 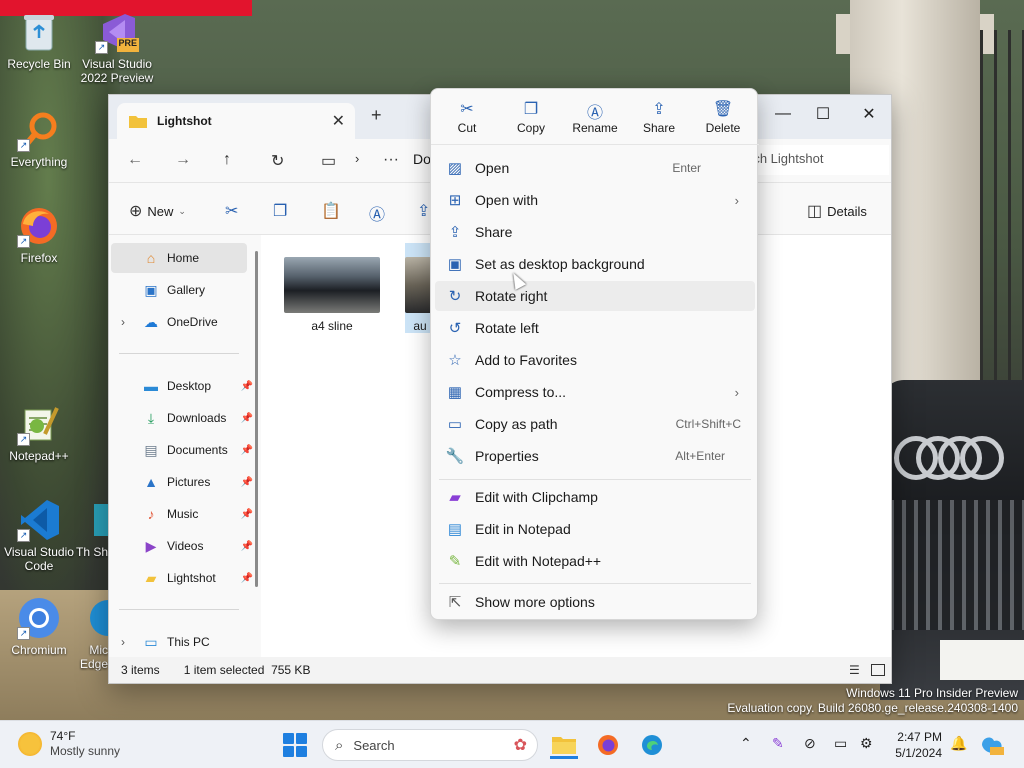 I want to click on sidebar-item-downloads: ⤓ Downloads 📌, so click(x=182, y=418).